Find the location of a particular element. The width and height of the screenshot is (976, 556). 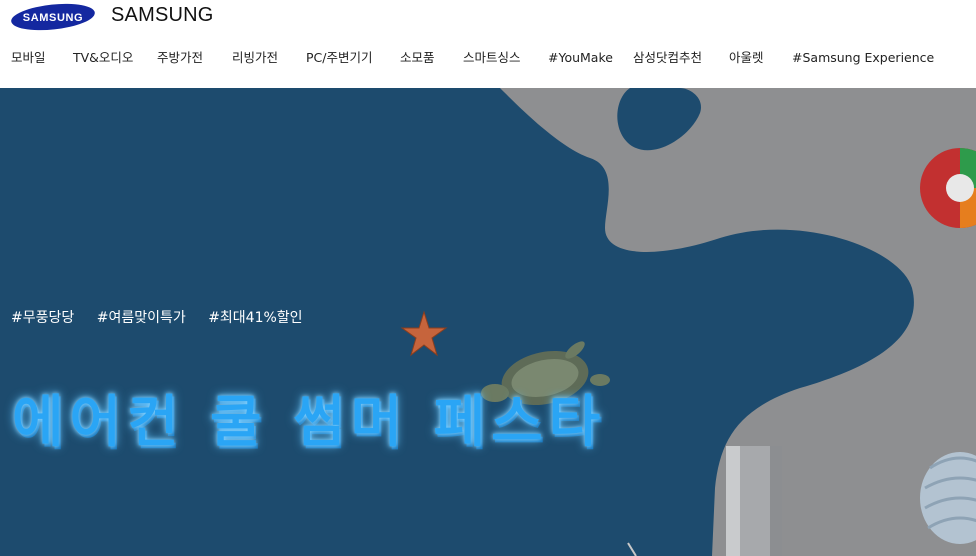

brand-title: SAMSUNG is located at coordinates (162, 15).